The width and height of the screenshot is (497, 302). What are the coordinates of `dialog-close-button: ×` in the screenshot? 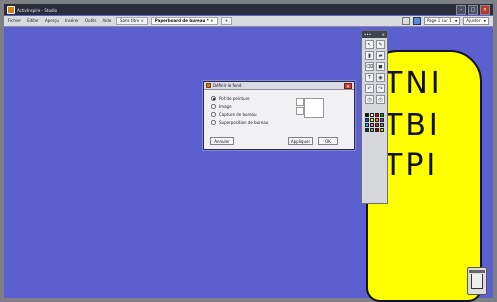 It's located at (348, 86).